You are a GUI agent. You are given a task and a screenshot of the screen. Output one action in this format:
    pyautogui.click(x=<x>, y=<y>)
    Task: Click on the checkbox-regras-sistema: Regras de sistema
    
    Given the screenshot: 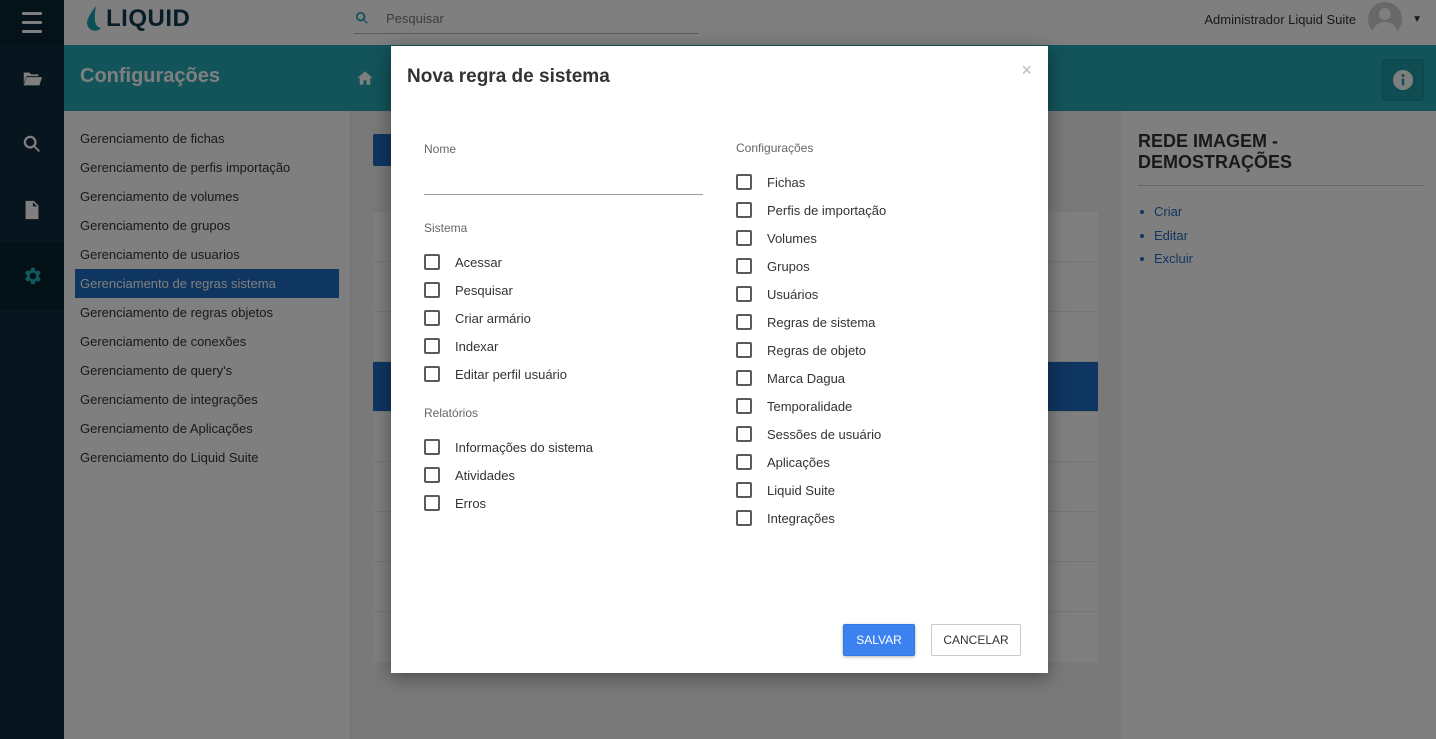 What is the action you would take?
    pyautogui.click(x=805, y=322)
    